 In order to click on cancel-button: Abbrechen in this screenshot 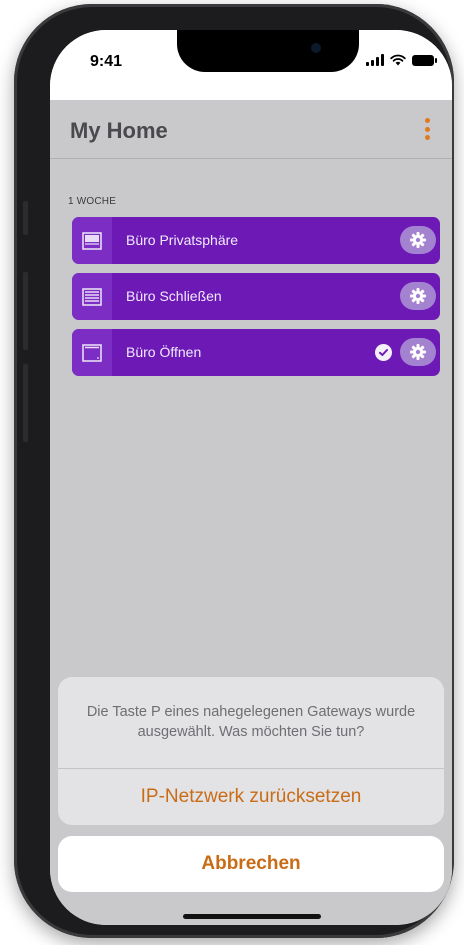, I will do `click(251, 864)`.